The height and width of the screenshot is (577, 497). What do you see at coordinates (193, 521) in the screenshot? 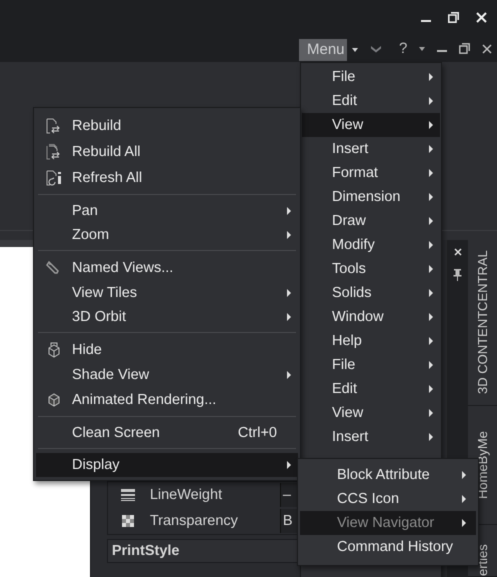
I see `property-label: Transparency` at bounding box center [193, 521].